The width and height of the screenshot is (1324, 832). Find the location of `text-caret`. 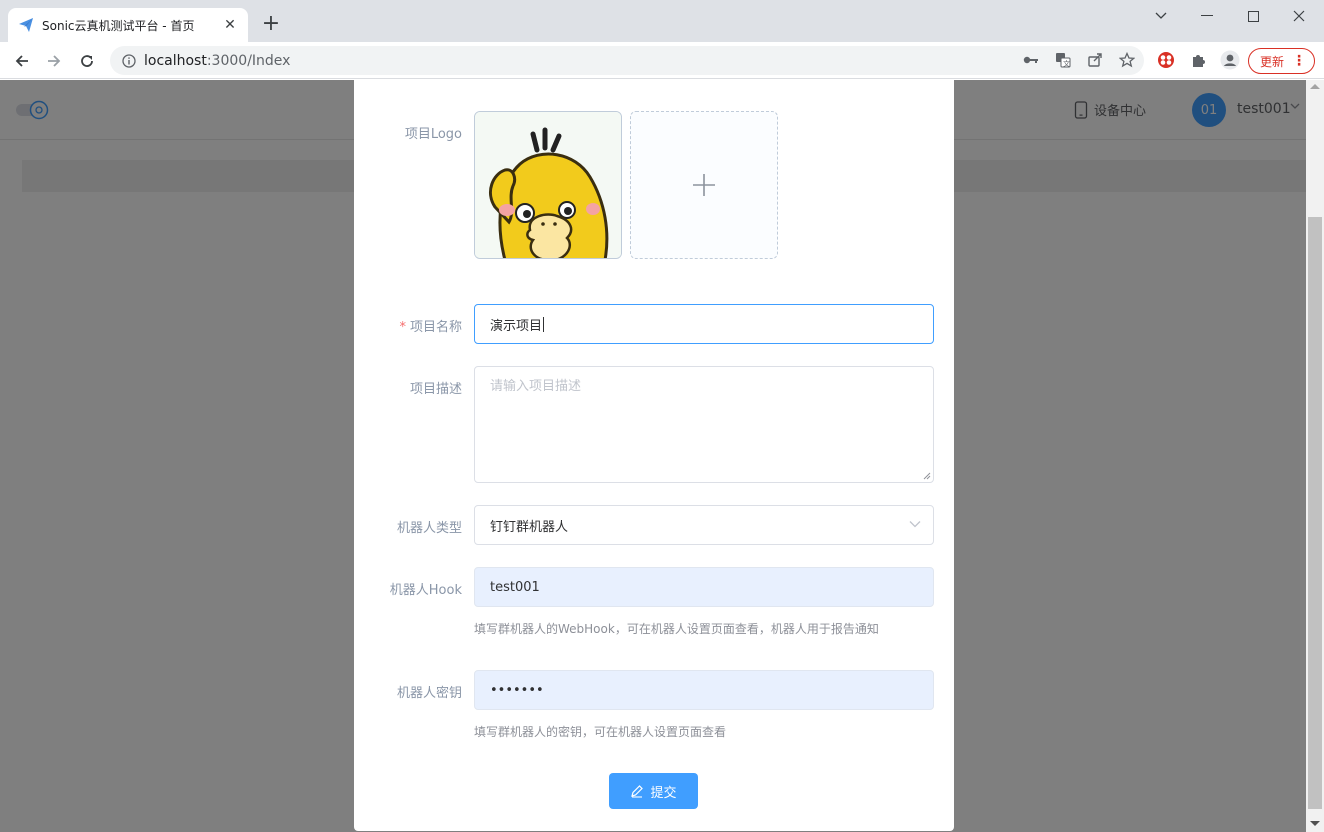

text-caret is located at coordinates (544, 324).